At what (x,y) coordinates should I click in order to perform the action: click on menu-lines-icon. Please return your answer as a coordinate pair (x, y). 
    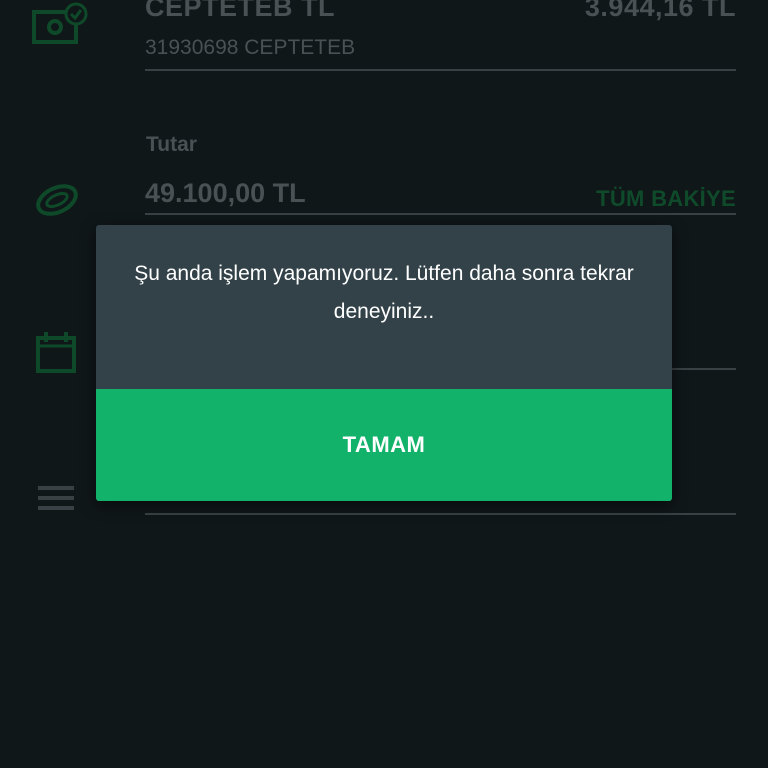
    Looking at the image, I should click on (57, 499).